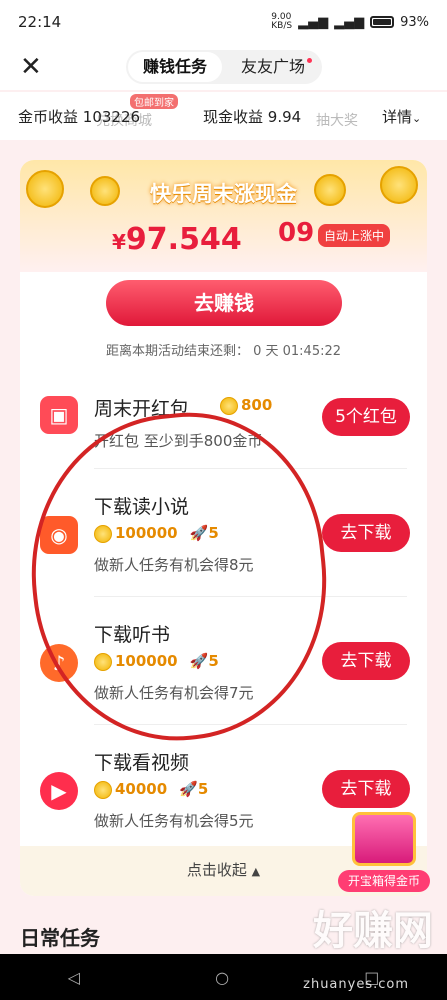 The height and width of the screenshot is (1000, 447). I want to click on task-name: 周末开红包, so click(142, 409).